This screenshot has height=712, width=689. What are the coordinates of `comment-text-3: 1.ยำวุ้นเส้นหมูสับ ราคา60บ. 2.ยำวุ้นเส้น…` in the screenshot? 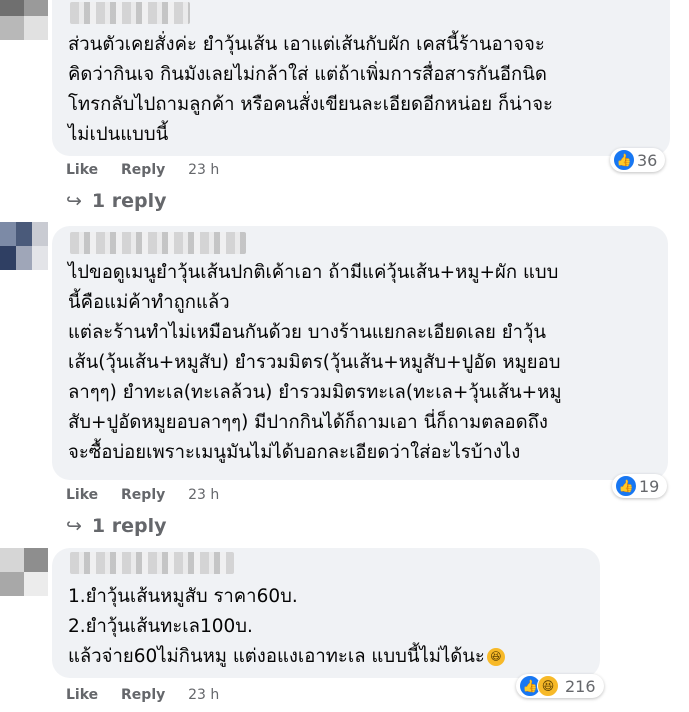 It's located at (328, 627).